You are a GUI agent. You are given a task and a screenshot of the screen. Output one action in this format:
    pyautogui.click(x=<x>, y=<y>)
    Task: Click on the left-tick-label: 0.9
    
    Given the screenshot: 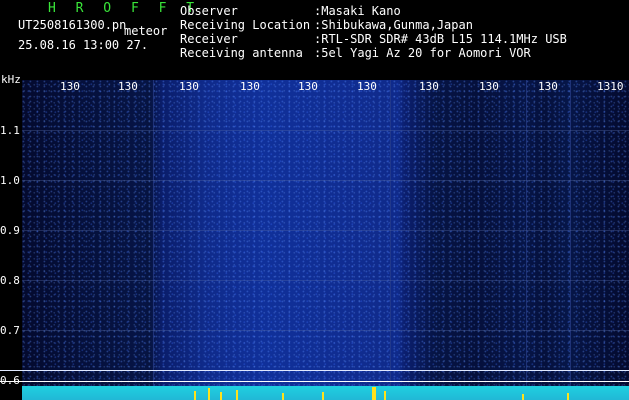 What is the action you would take?
    pyautogui.click(x=10, y=230)
    